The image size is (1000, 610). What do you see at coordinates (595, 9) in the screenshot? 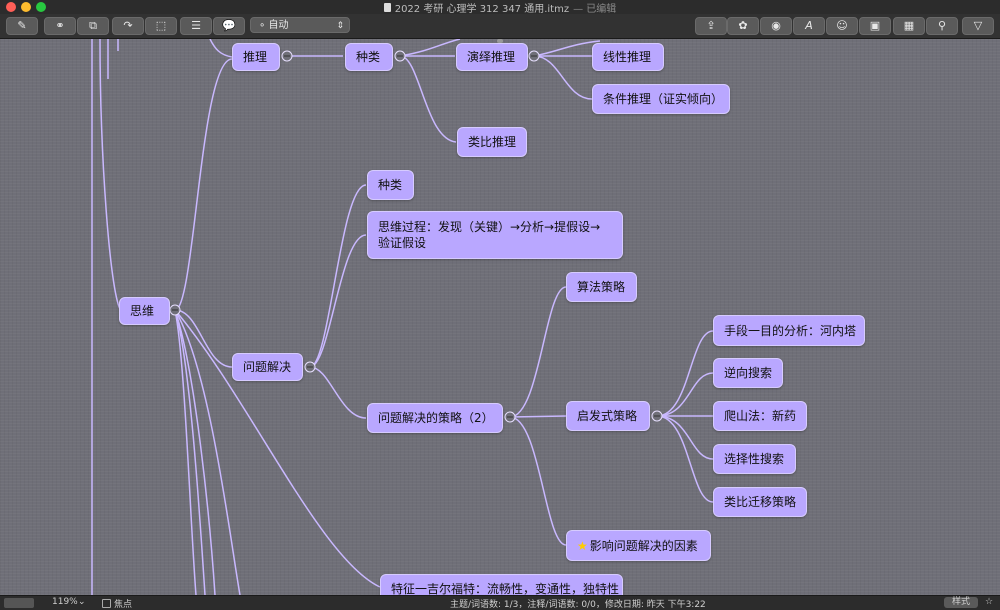
I see `edited-status: — 已编辑` at bounding box center [595, 9].